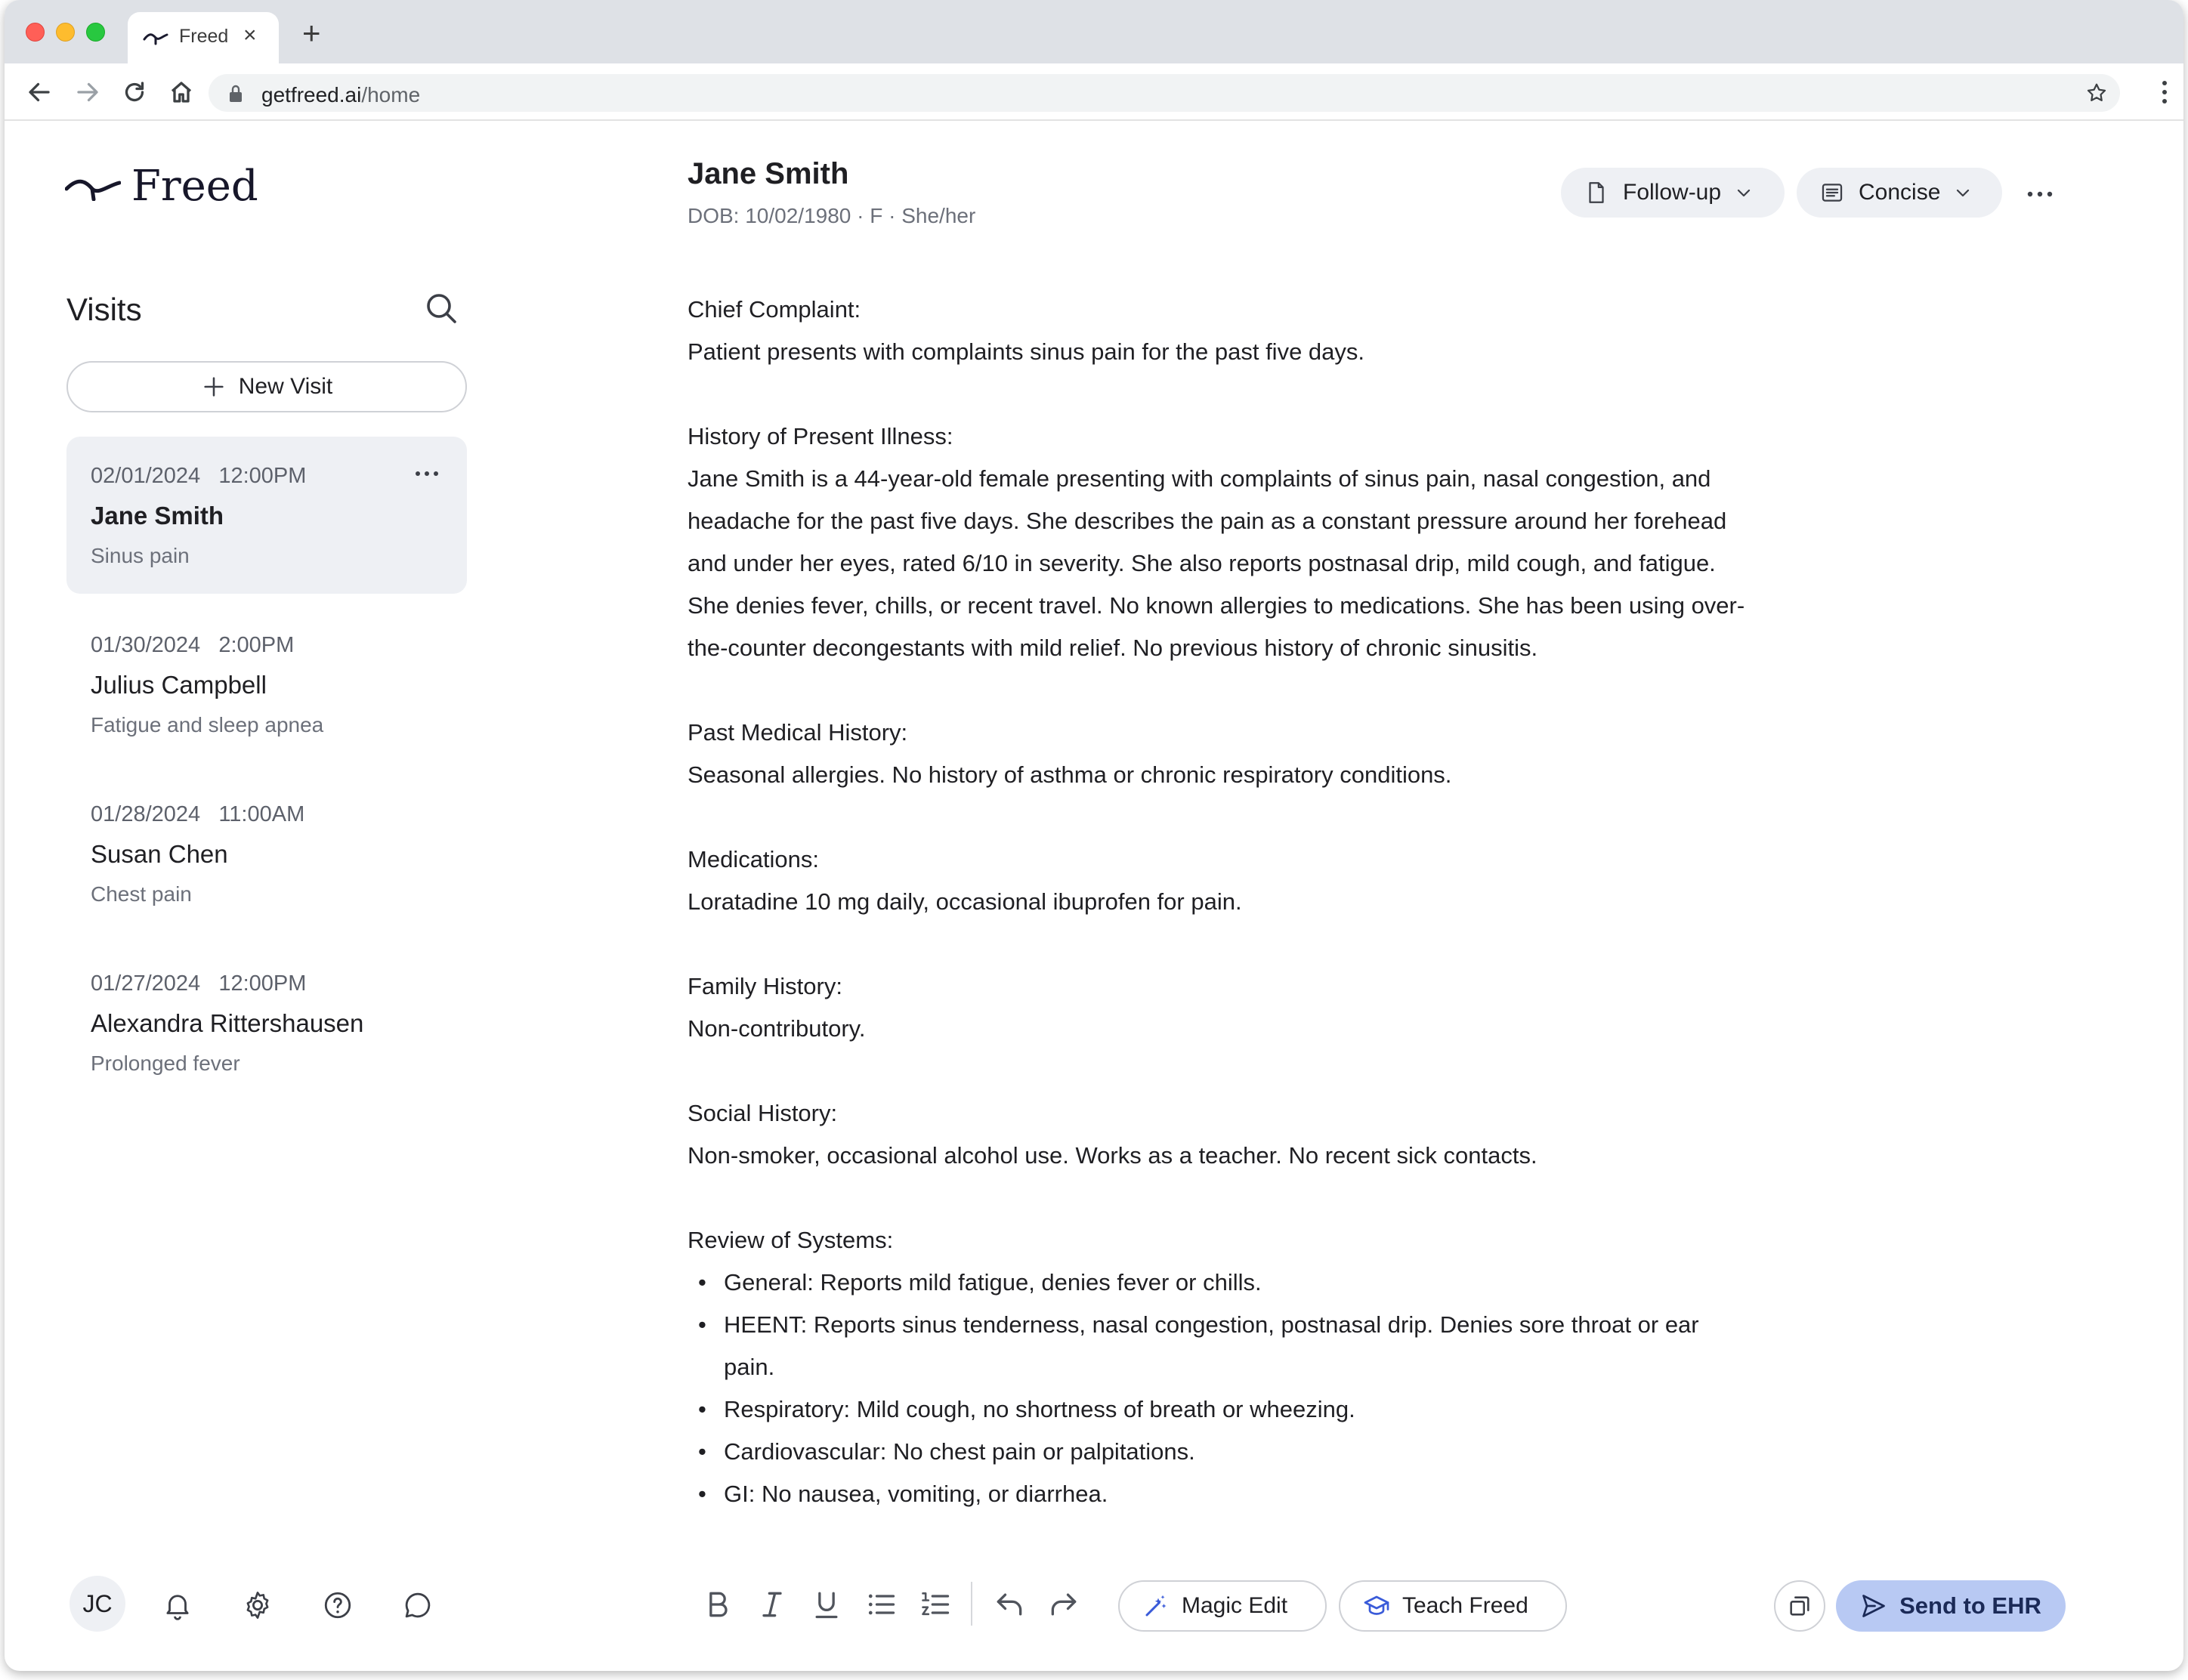 Image resolution: width=2188 pixels, height=1680 pixels. Describe the element at coordinates (236, 93) in the screenshot. I see `lock-icon` at that location.